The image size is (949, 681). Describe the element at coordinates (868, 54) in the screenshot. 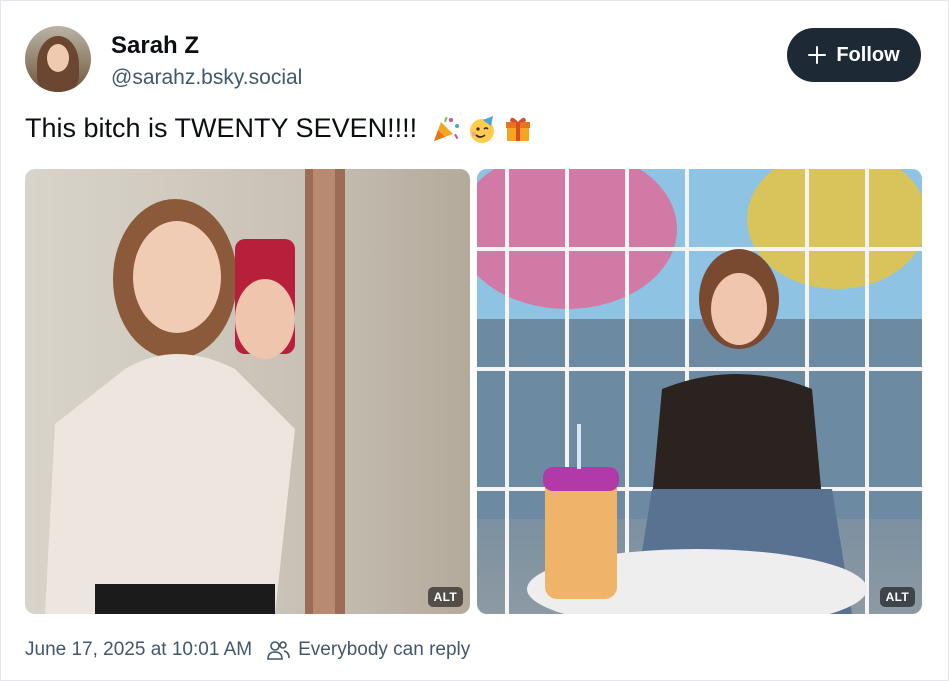

I see `follow-button-label: Follow` at that location.